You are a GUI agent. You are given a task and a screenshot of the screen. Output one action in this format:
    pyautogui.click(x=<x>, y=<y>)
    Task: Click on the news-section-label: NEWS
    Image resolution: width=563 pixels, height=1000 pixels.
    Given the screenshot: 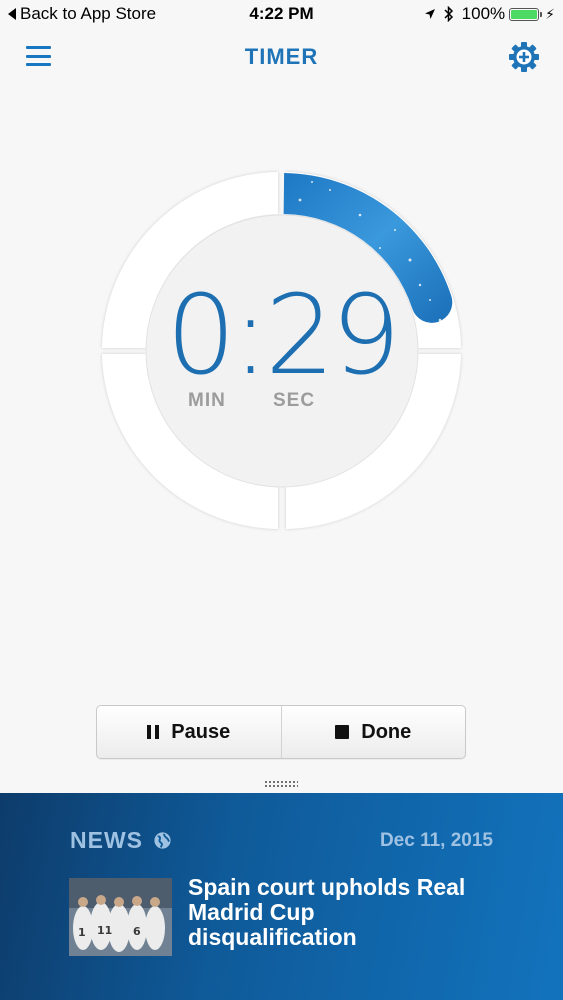 What is the action you would take?
    pyautogui.click(x=121, y=840)
    